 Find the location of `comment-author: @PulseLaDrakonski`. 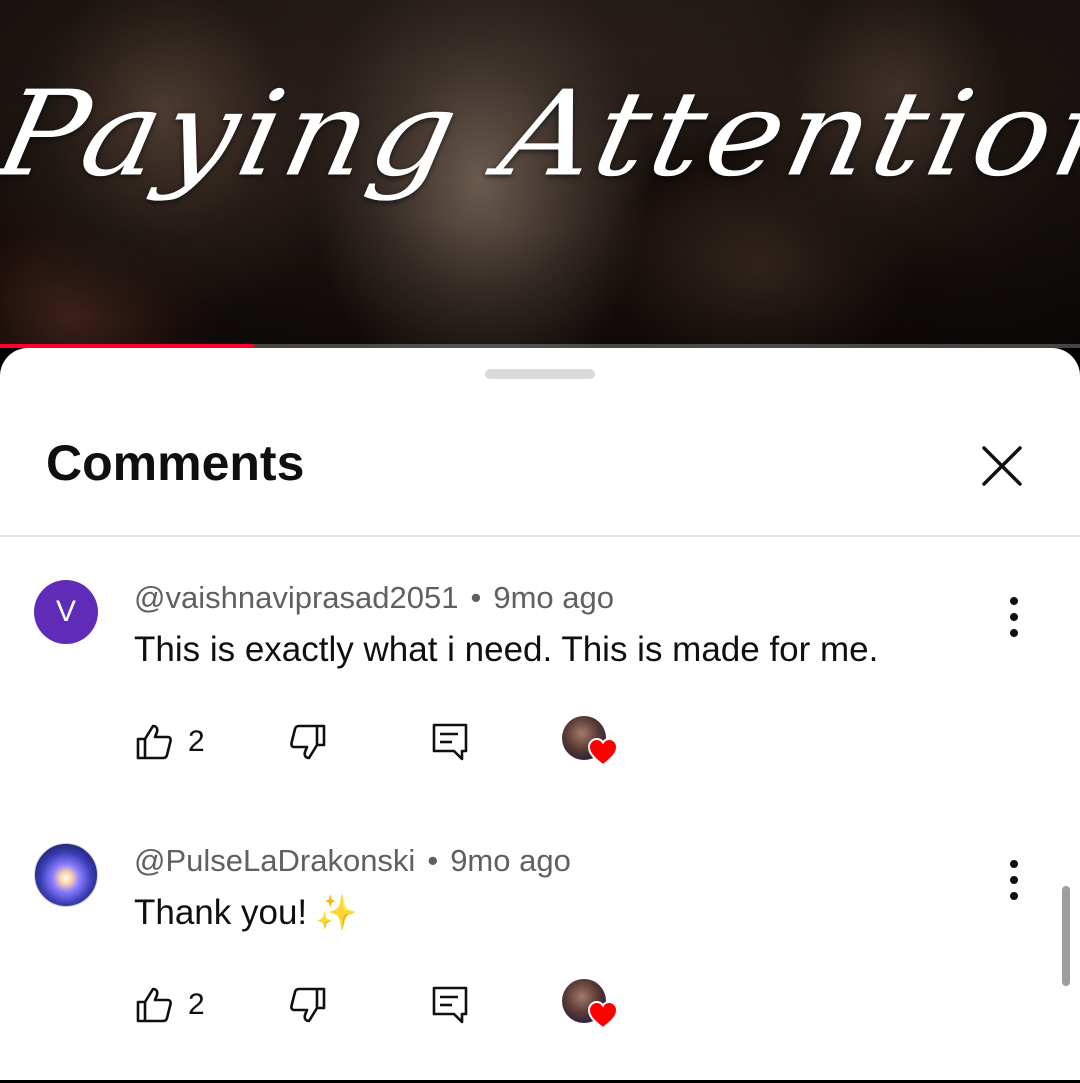

comment-author: @PulseLaDrakonski is located at coordinates (274, 860).